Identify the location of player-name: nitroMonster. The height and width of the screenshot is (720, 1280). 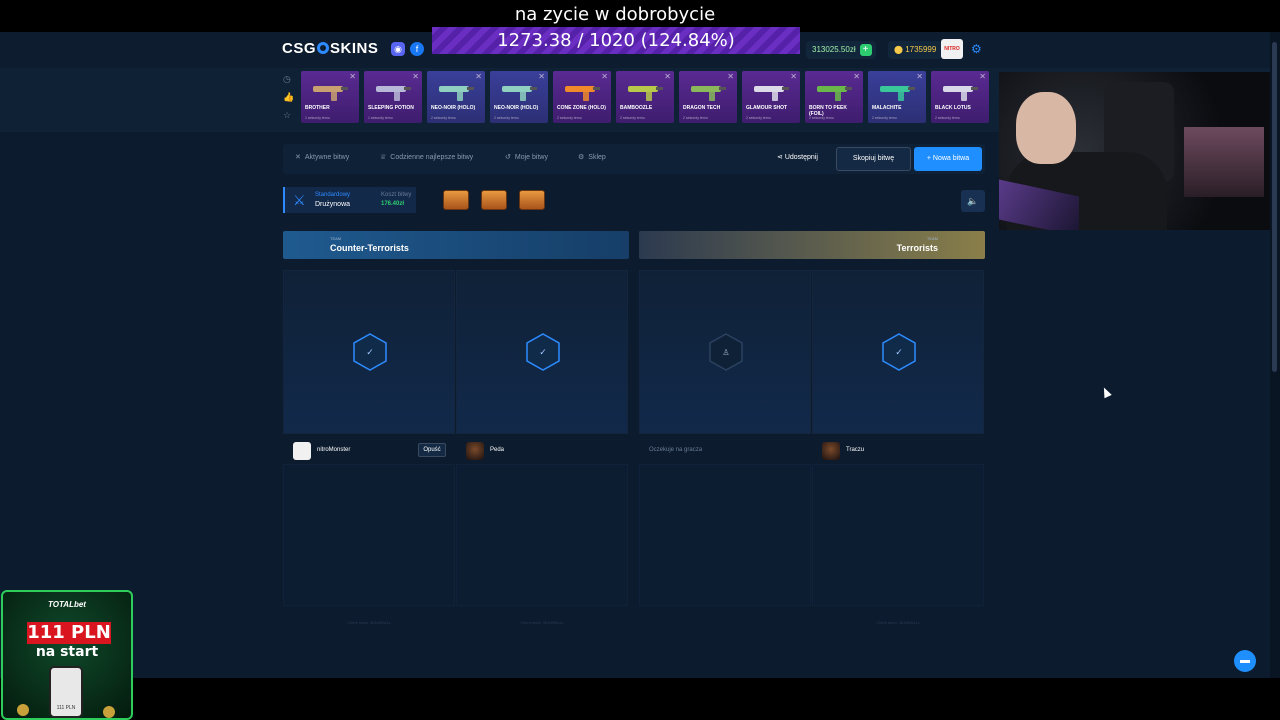
(334, 450).